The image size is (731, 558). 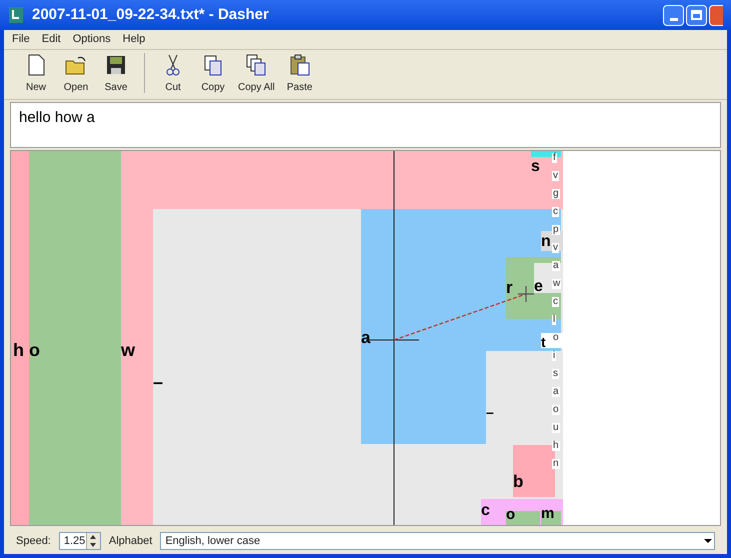 What do you see at coordinates (365, 125) in the screenshot?
I see `text-area: hello how a` at bounding box center [365, 125].